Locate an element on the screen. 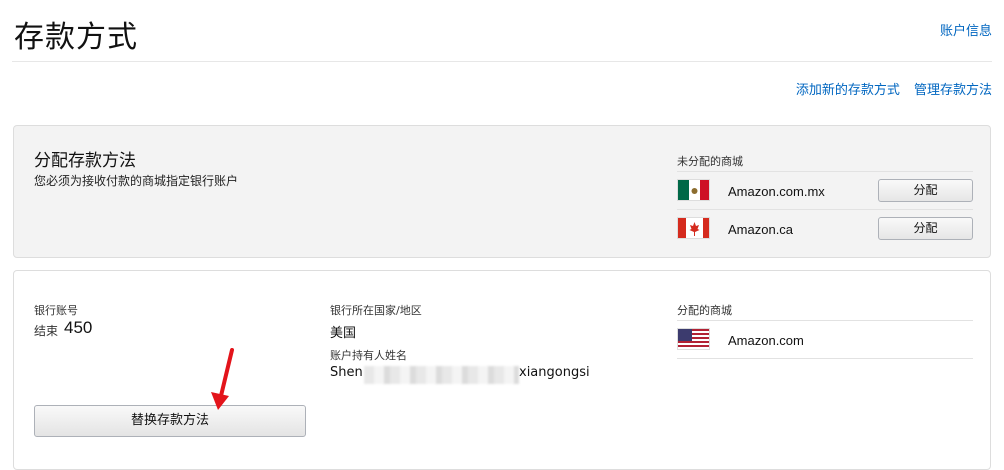  assign-button-ca: 分配 is located at coordinates (925, 228).